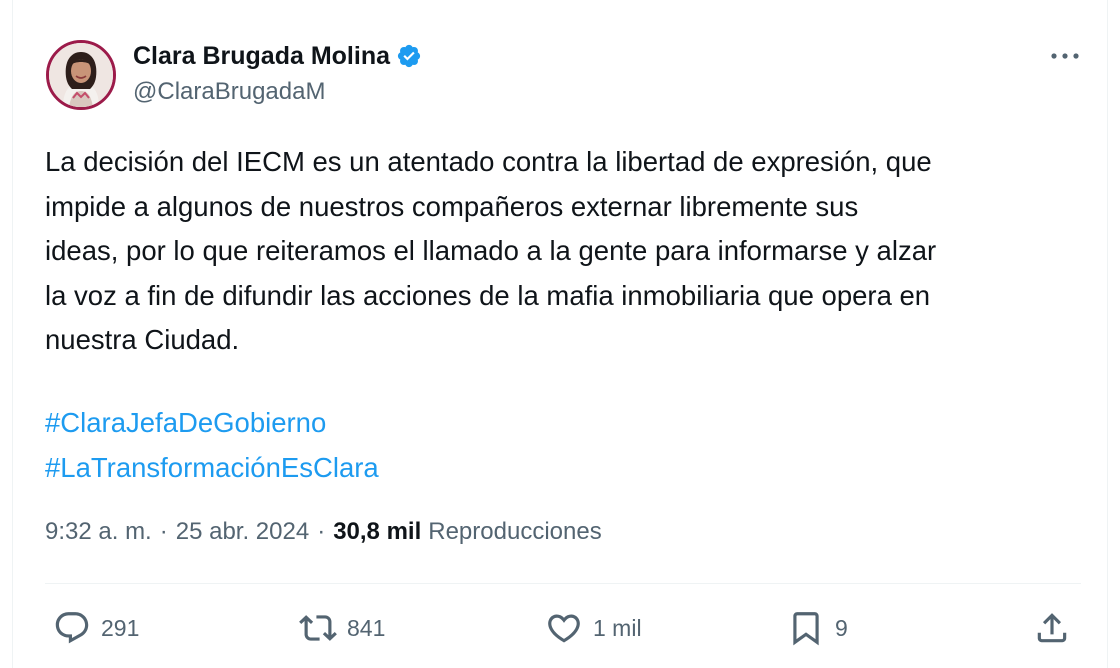 This screenshot has width=1120, height=668. I want to click on tweet-time: 9:32 a. m., so click(98, 532).